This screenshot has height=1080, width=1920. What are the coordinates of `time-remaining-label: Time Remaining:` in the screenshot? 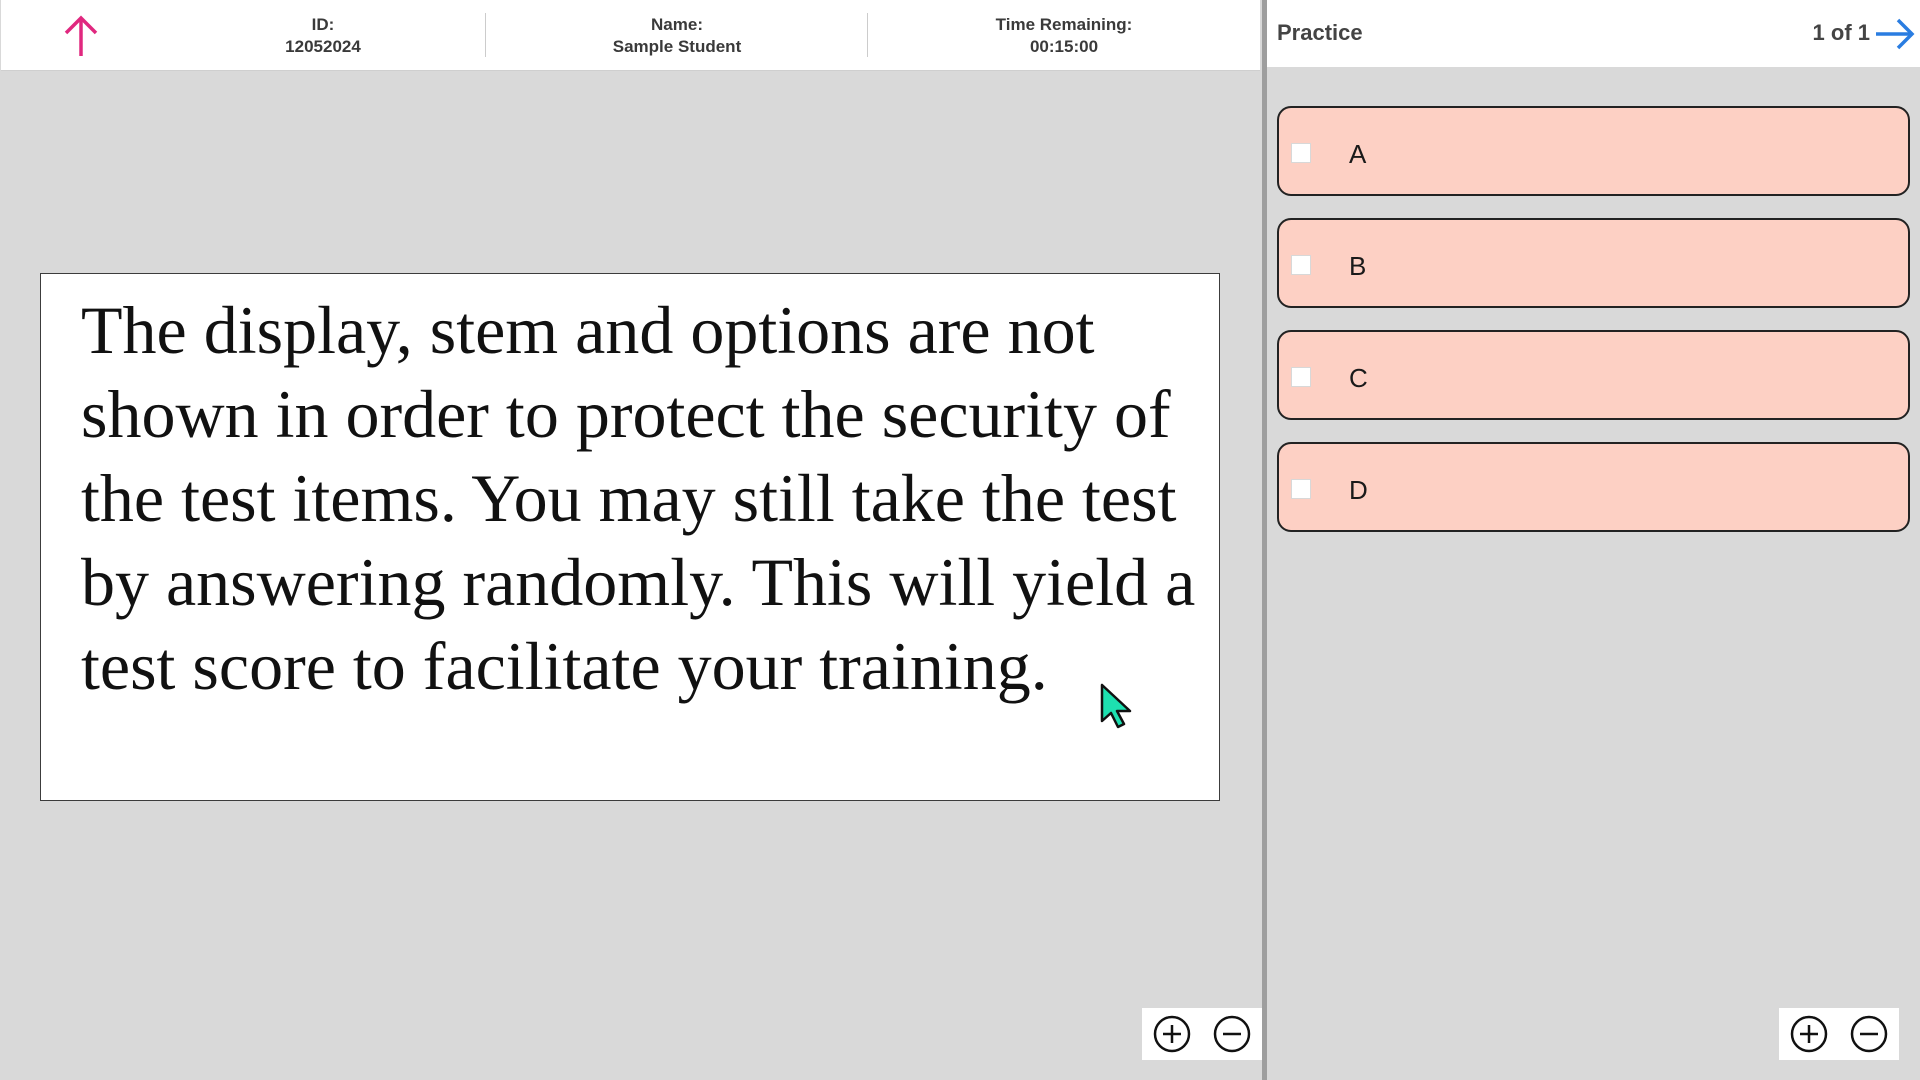 It's located at (1064, 24).